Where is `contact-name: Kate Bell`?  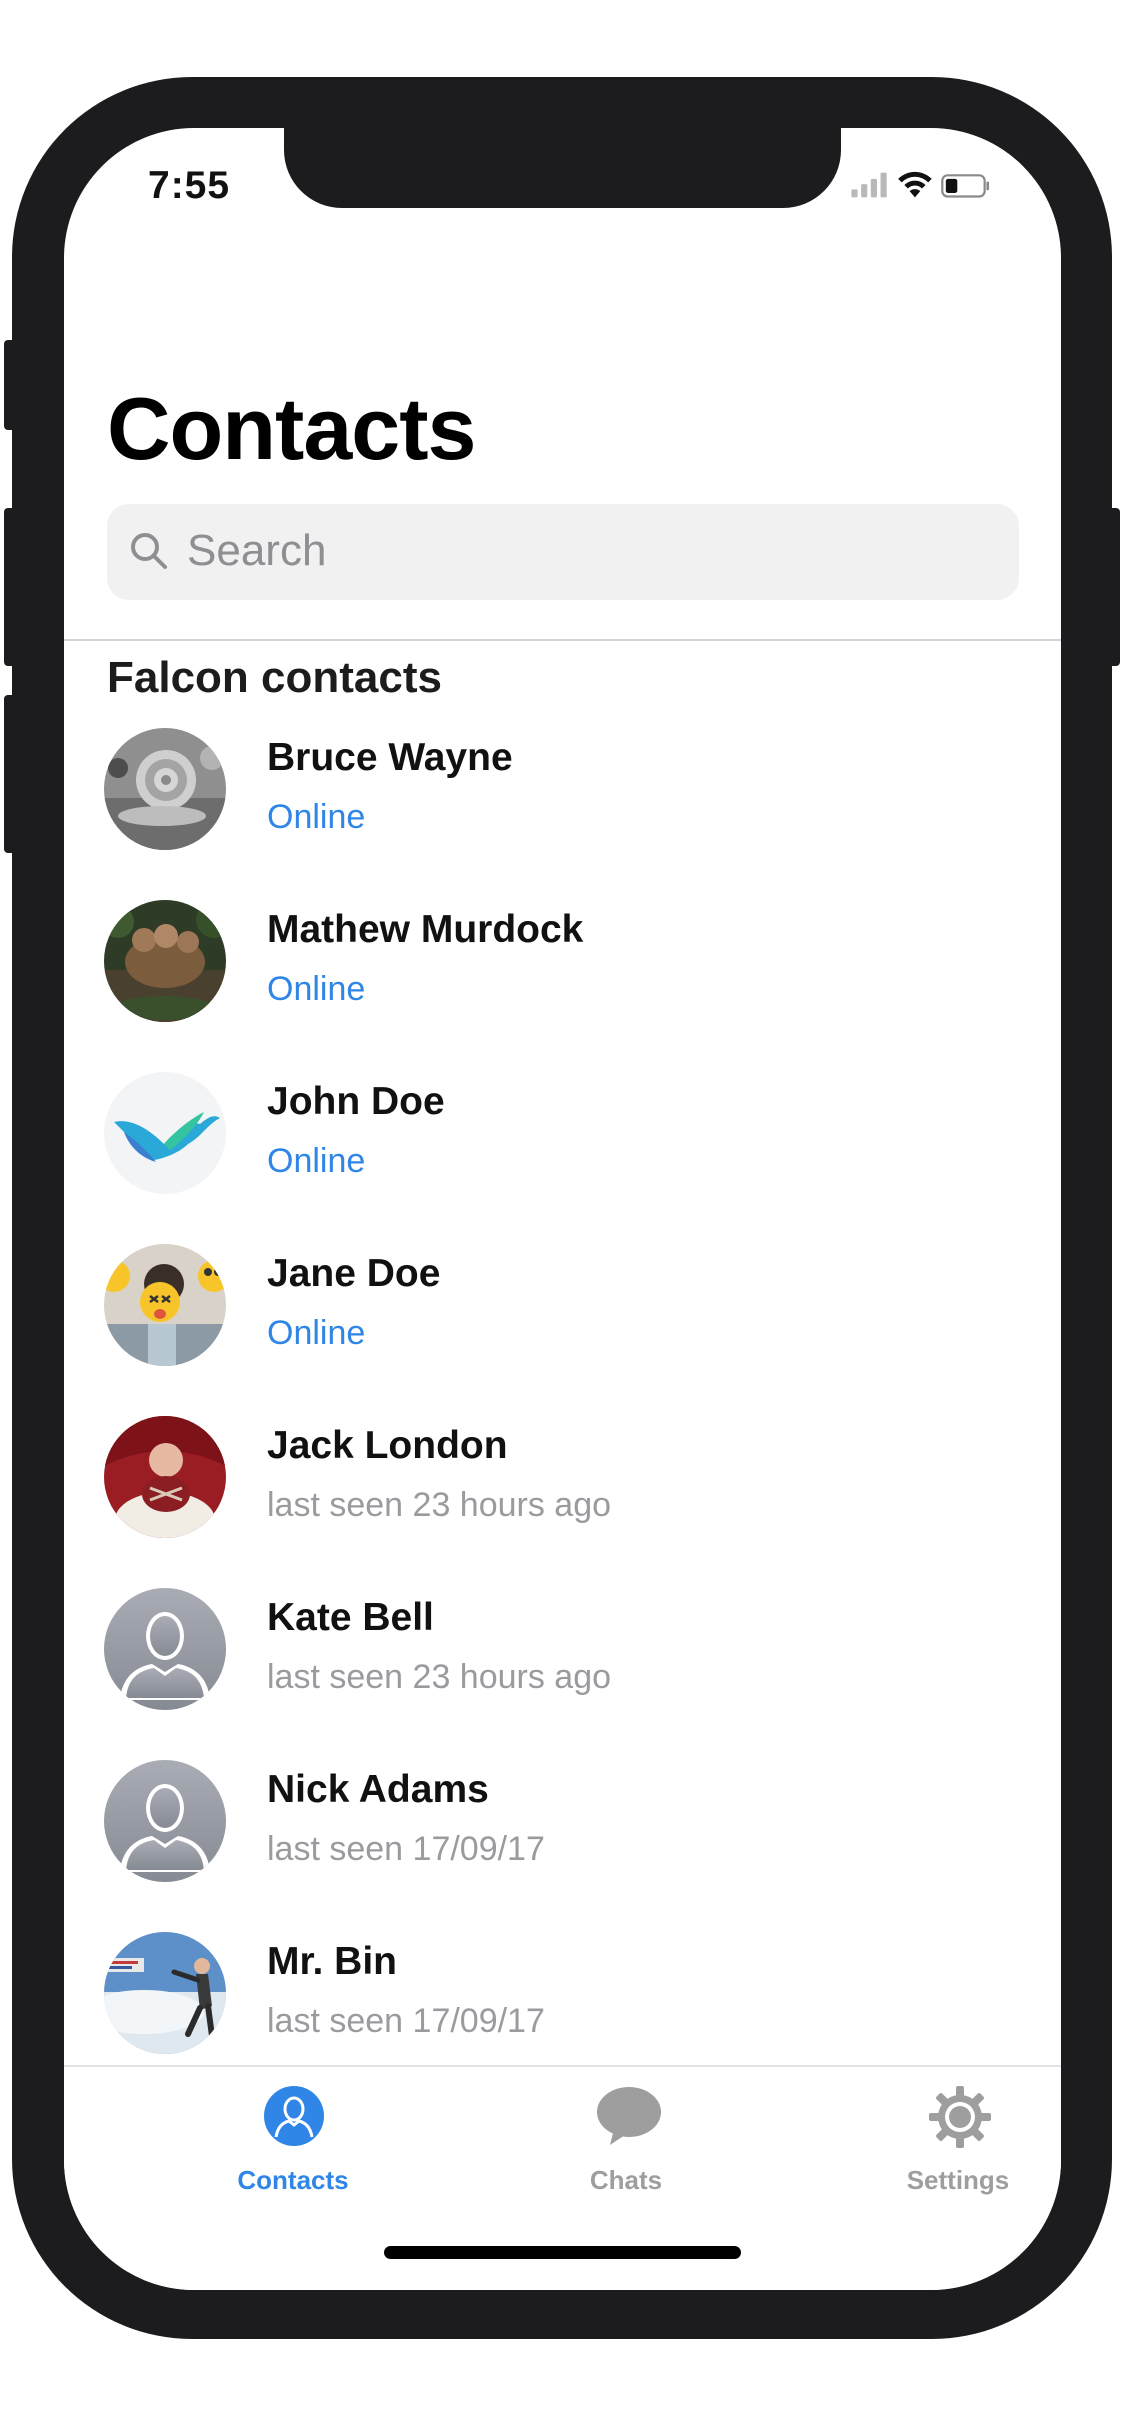 contact-name: Kate Bell is located at coordinates (350, 1617).